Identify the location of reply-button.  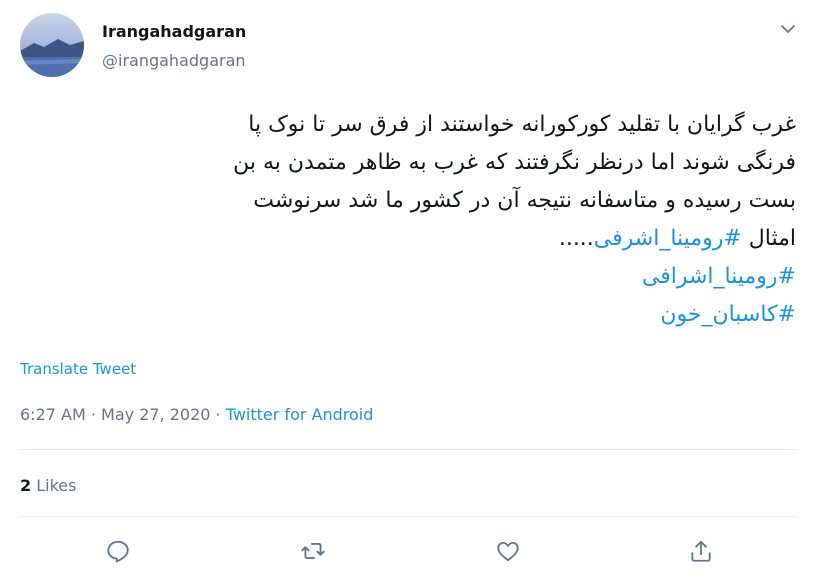
(118, 551).